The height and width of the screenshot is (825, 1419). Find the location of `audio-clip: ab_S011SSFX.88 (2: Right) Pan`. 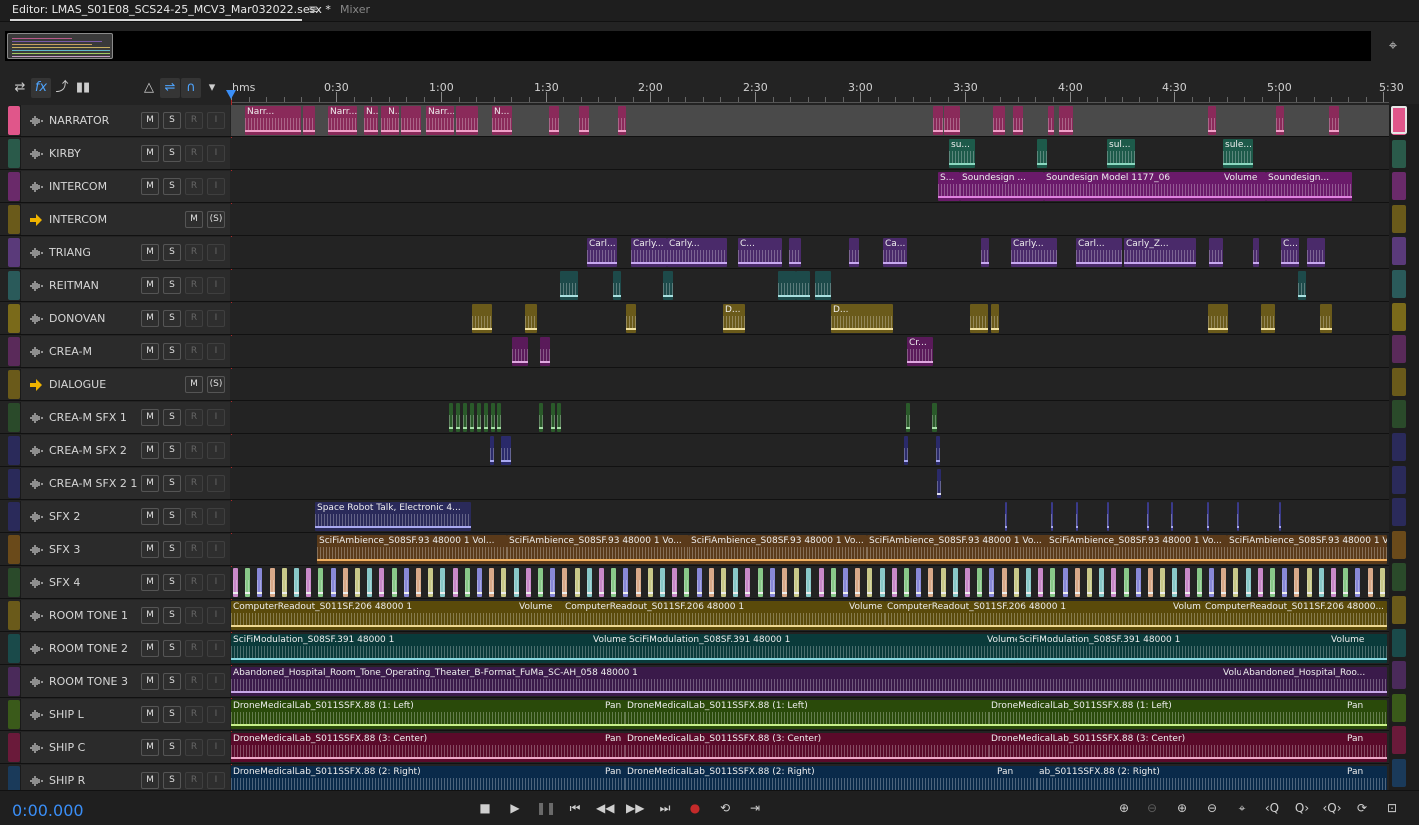

audio-clip: ab_S011SSFX.88 (2: Right) Pan is located at coordinates (1212, 778).